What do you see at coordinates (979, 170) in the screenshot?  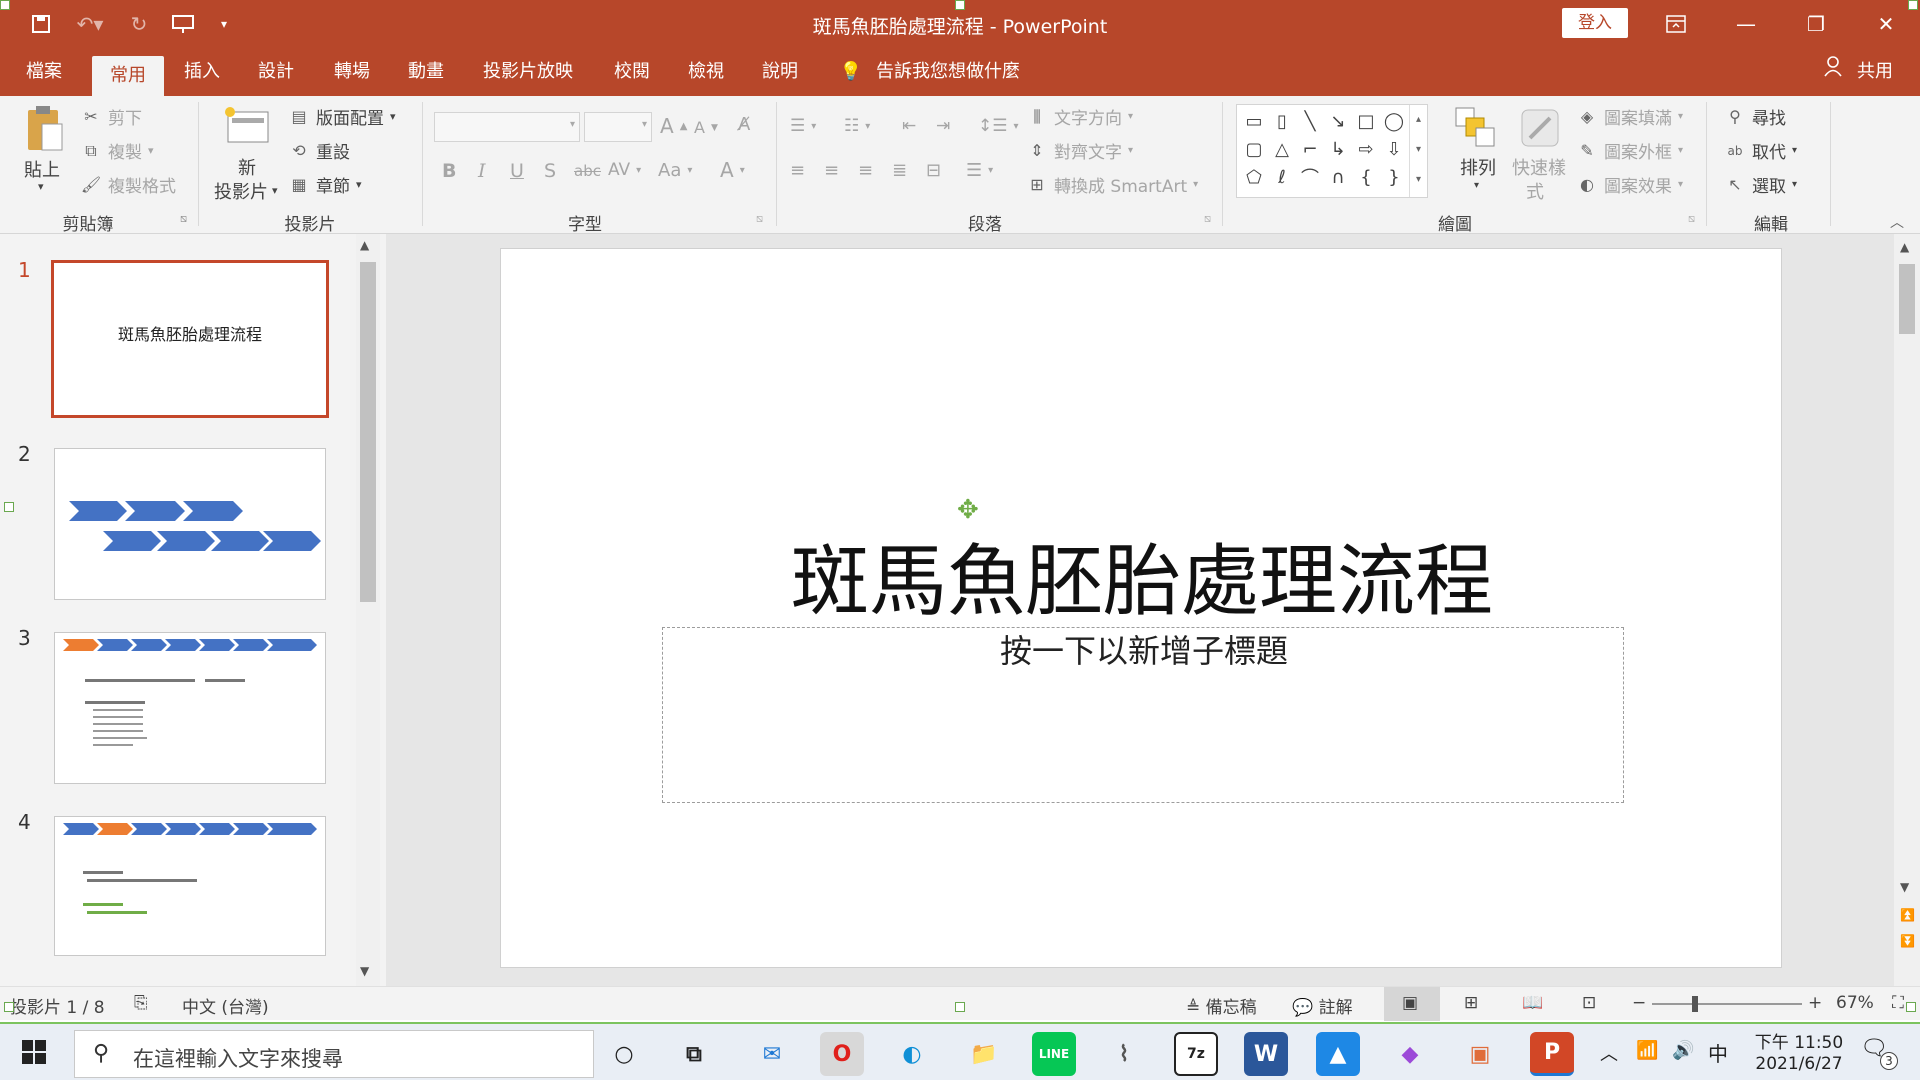 I see `columns-icon: ☰ ▾` at bounding box center [979, 170].